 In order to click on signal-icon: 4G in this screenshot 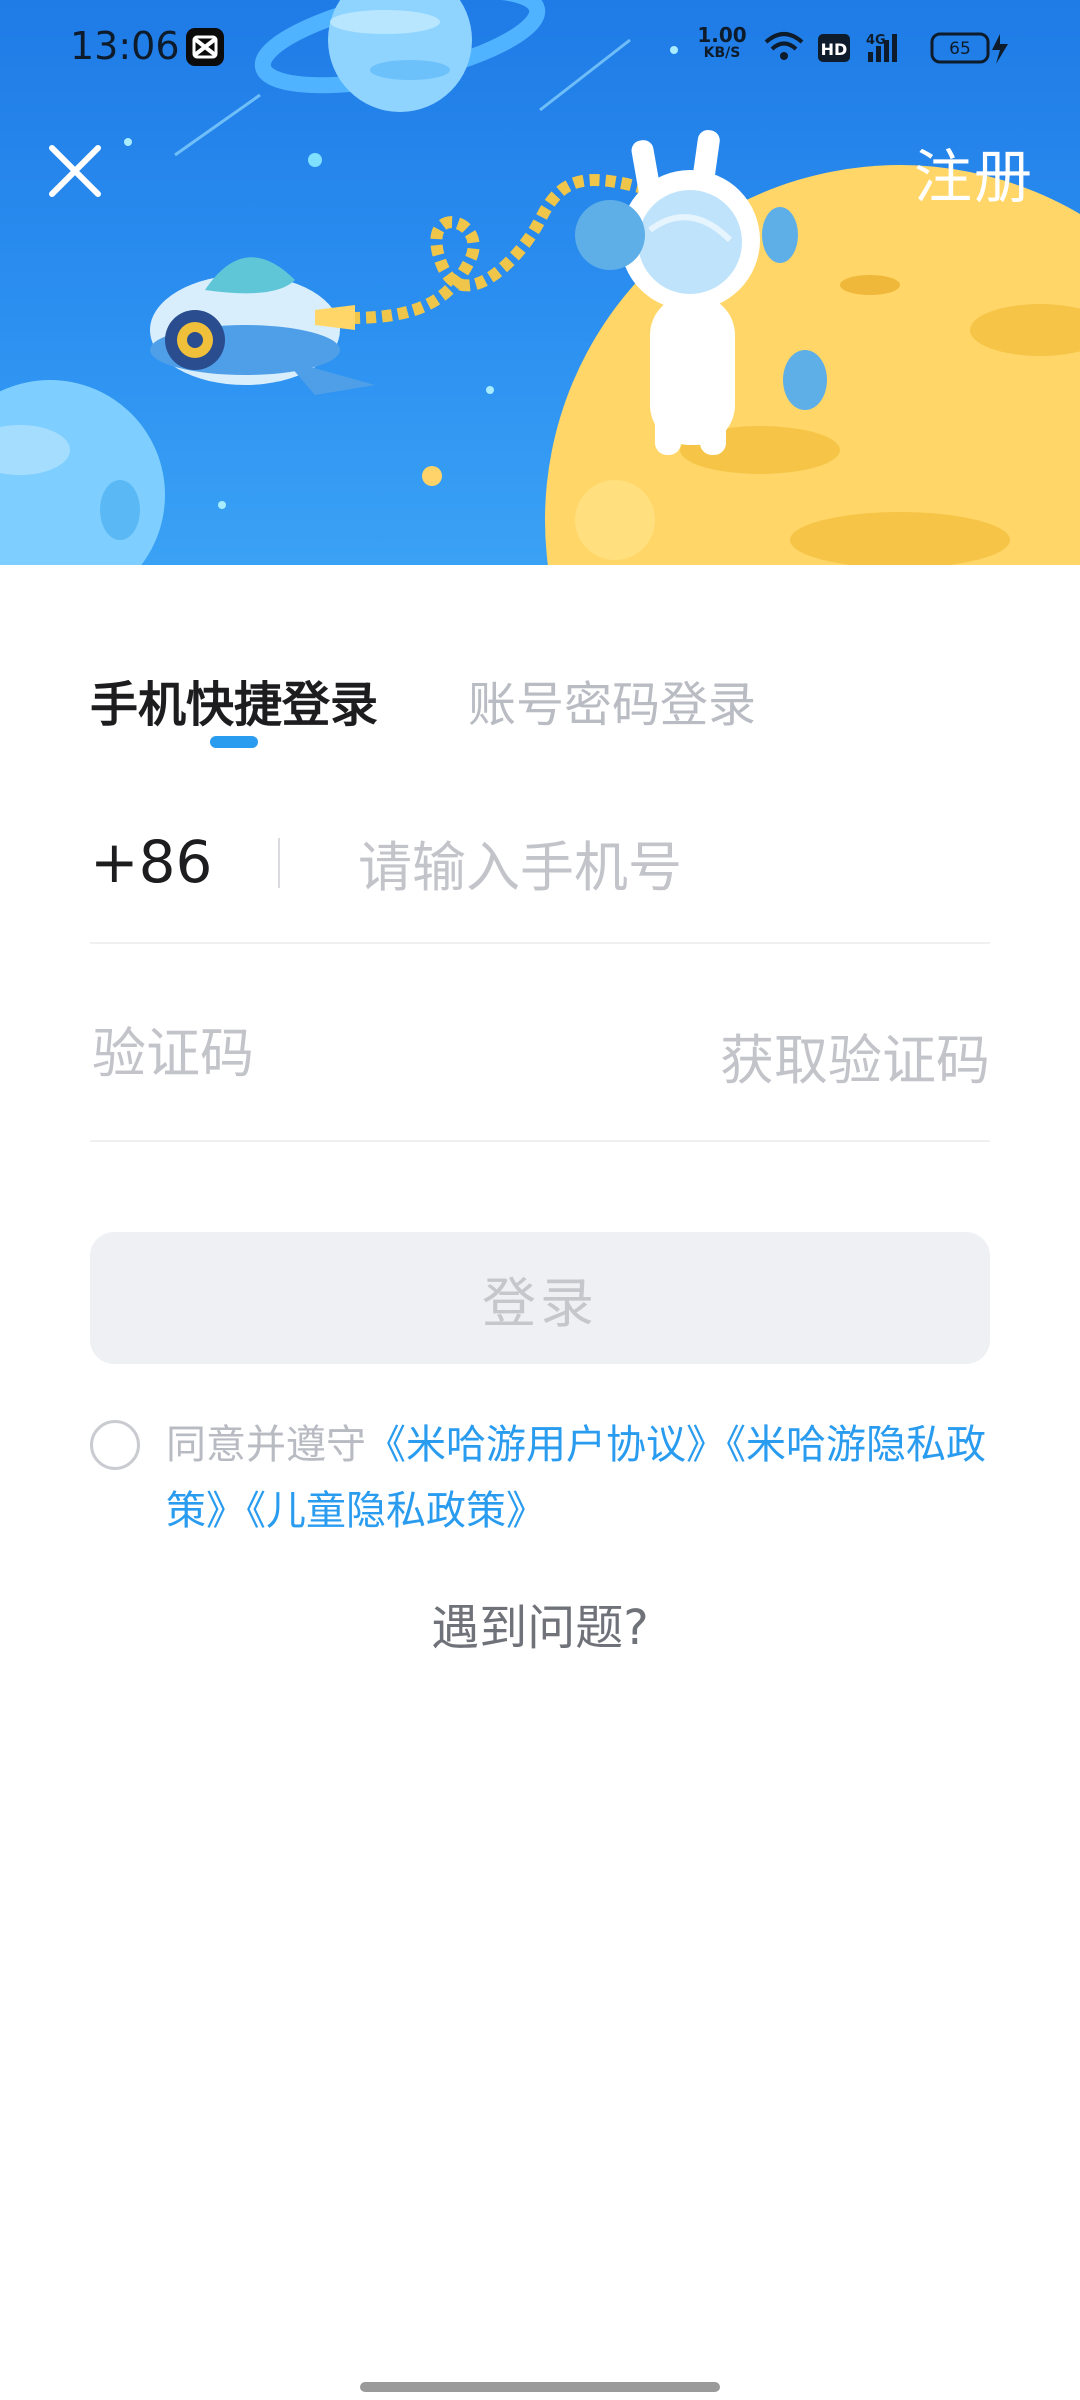, I will do `click(881, 47)`.